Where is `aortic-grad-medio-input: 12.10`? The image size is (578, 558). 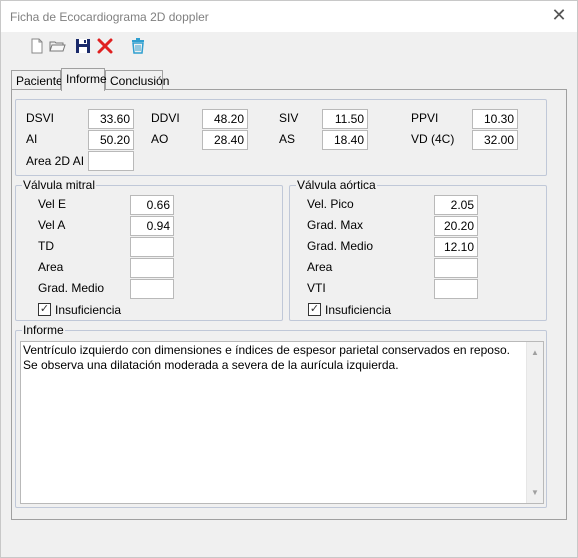
aortic-grad-medio-input: 12.10 is located at coordinates (456, 247).